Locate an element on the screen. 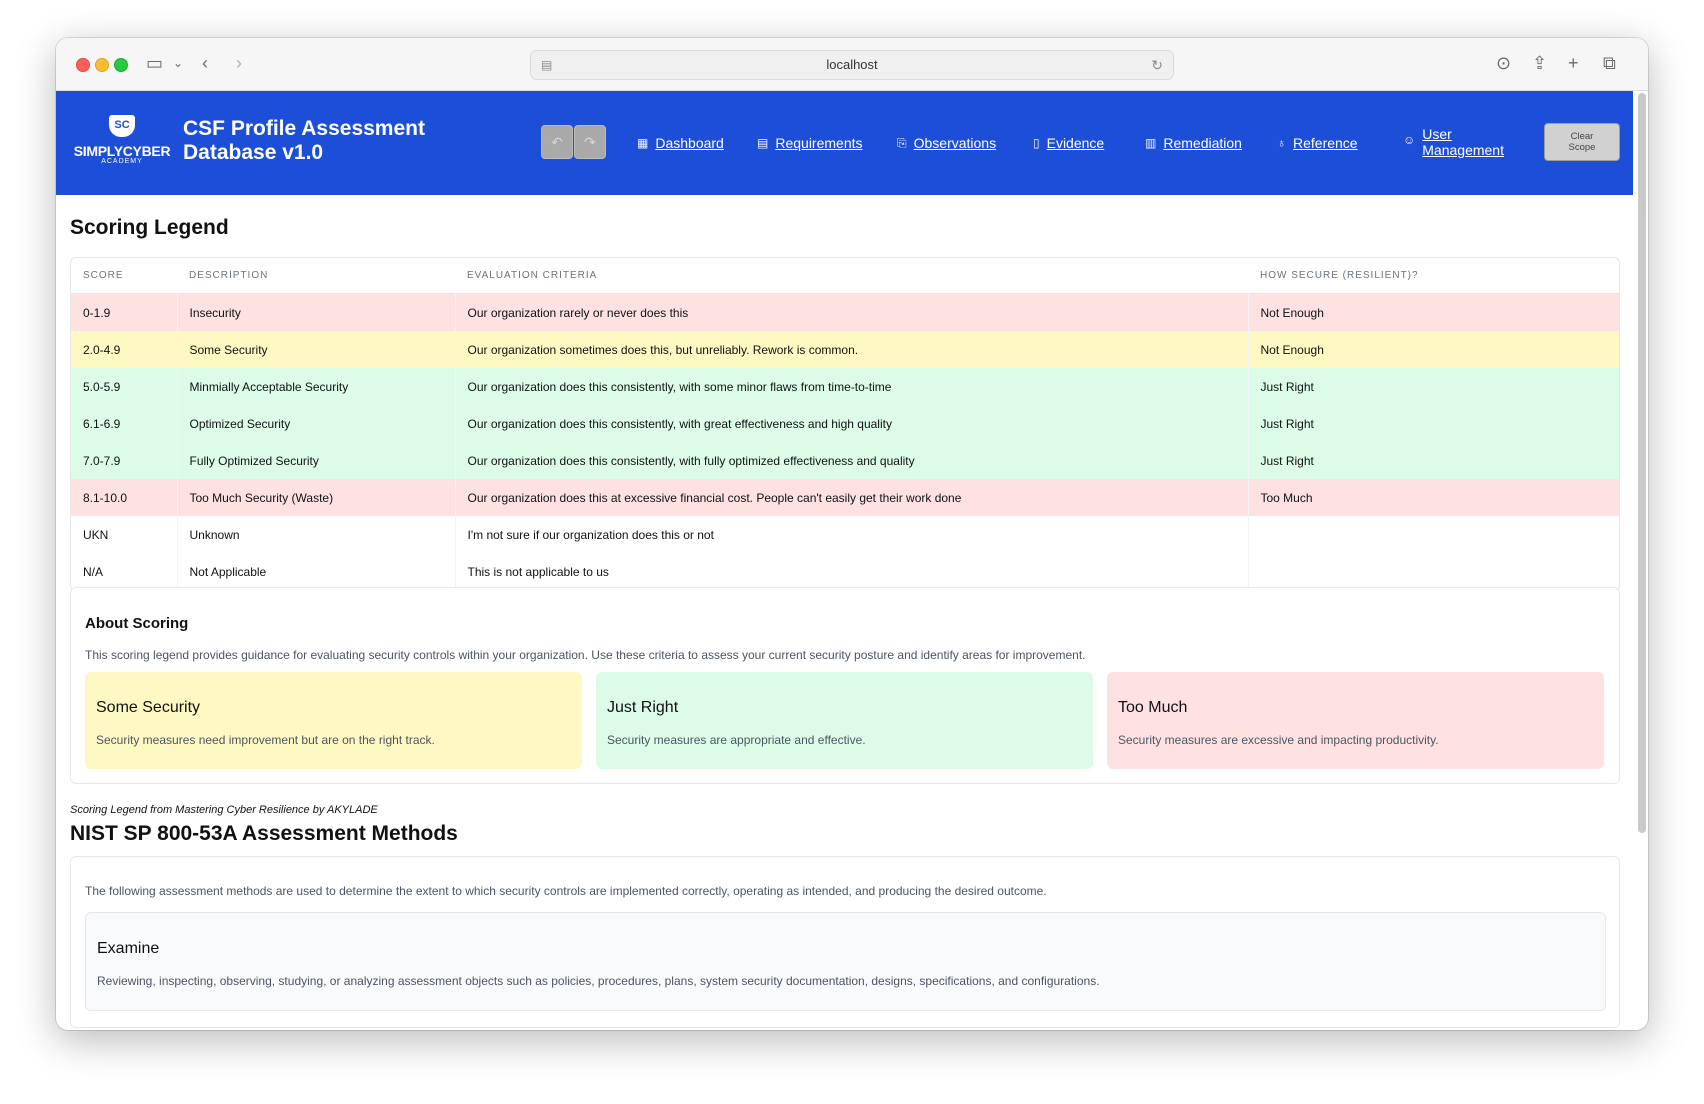  sidebar-toggle-icon: ▭ is located at coordinates (154, 63).